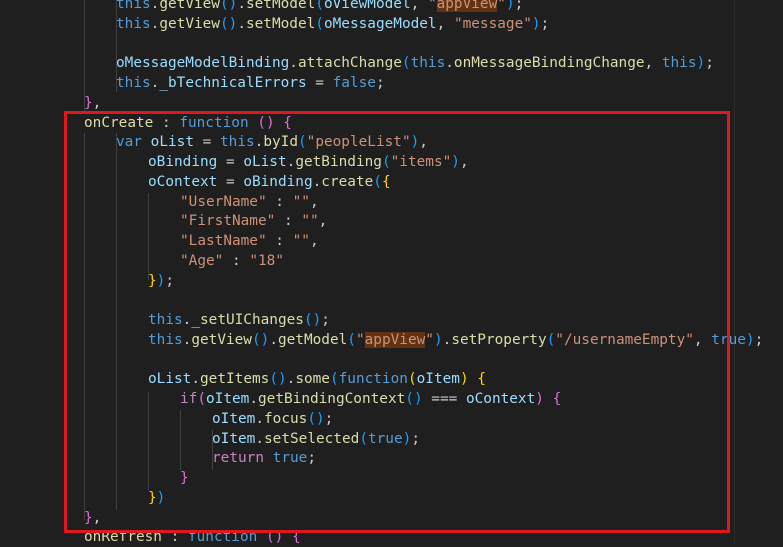  I want to click on code-token: =, so click(319, 83).